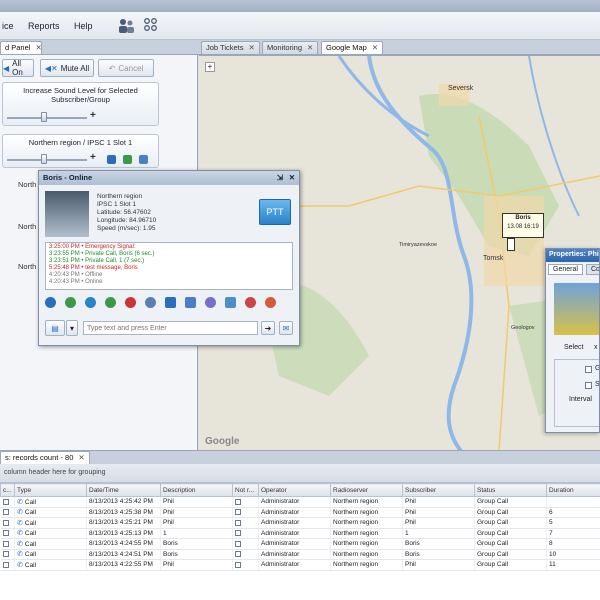 The width and height of the screenshot is (600, 600). I want to click on map-marker-boris: Boris 13.08 16:19, so click(523, 225).